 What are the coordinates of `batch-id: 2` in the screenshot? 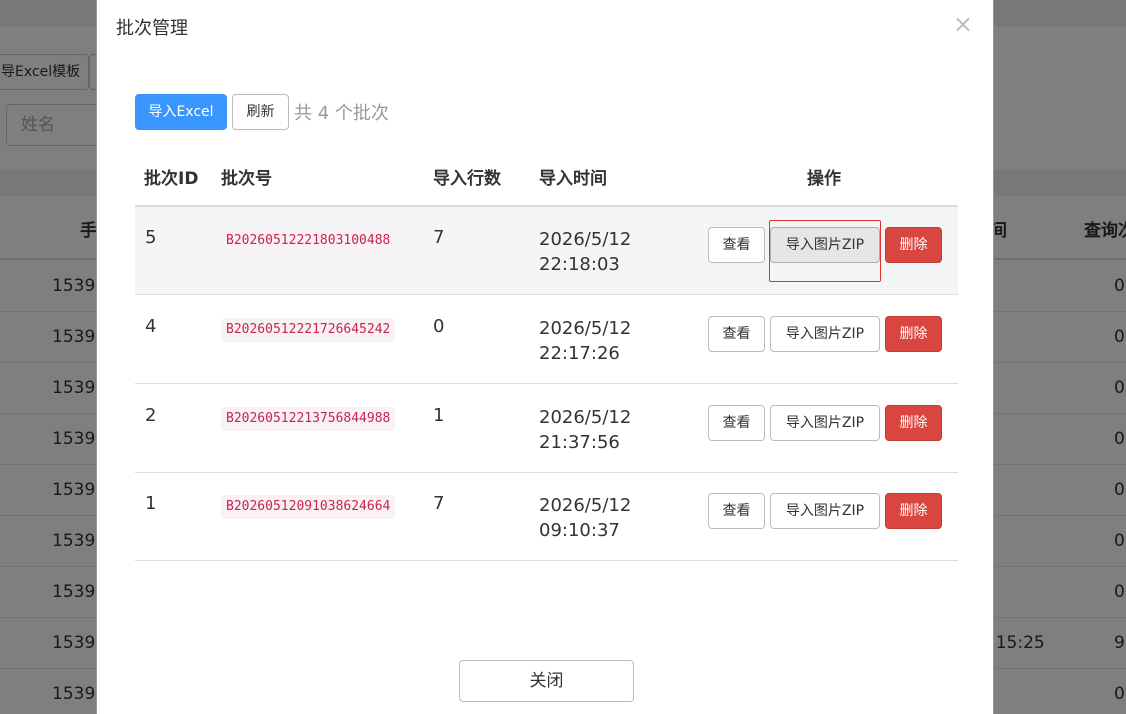 It's located at (151, 415).